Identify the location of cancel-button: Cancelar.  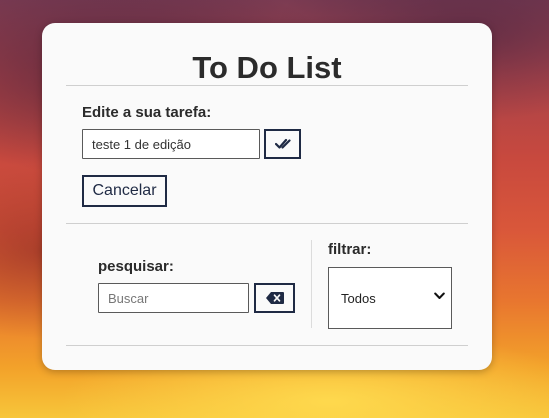
(124, 191).